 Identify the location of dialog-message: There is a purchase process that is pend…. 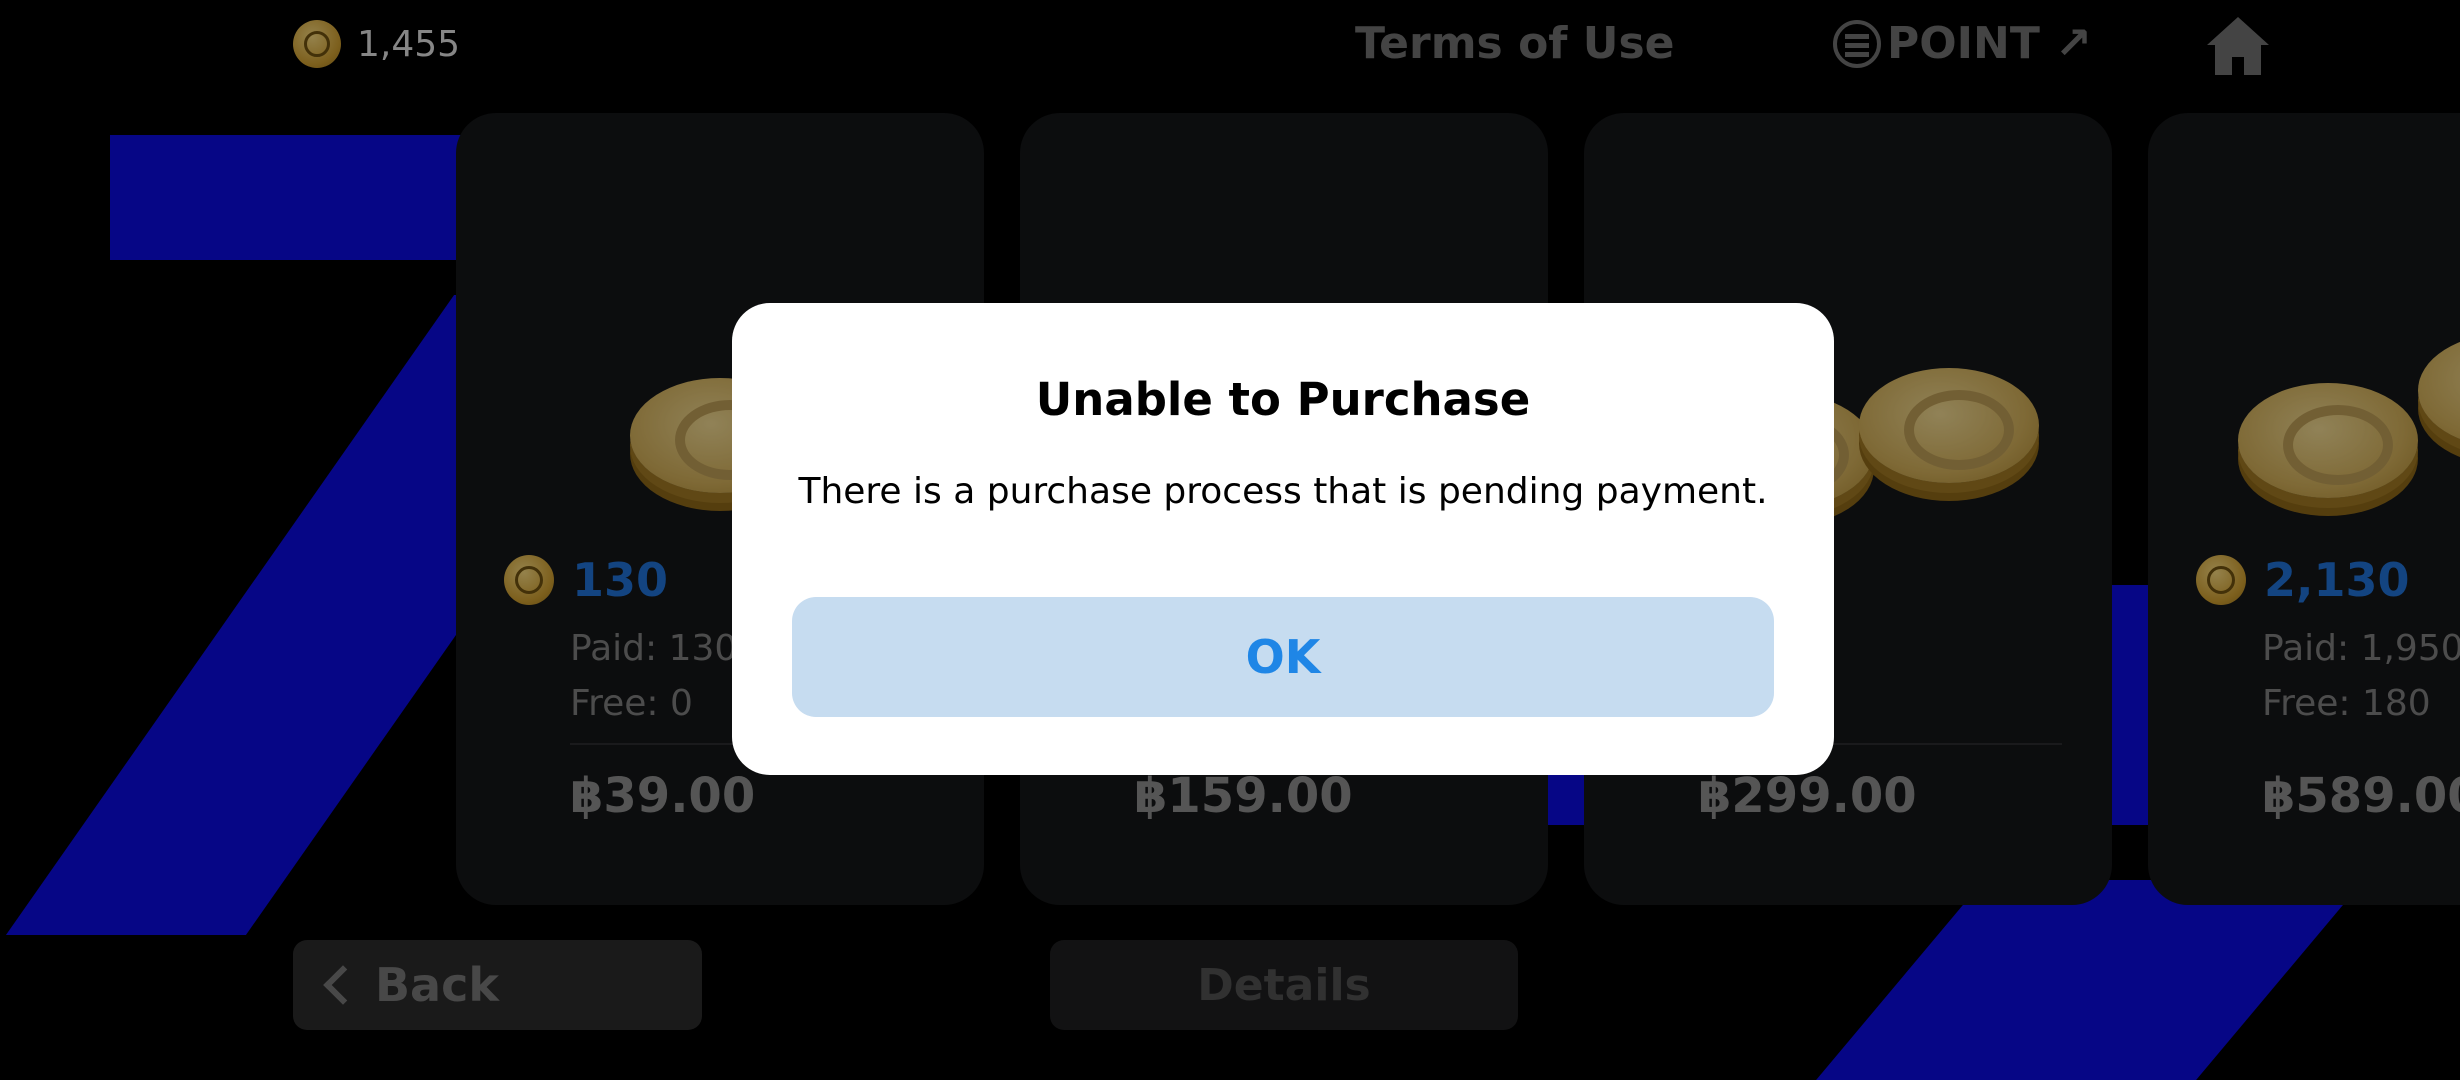
(1283, 491).